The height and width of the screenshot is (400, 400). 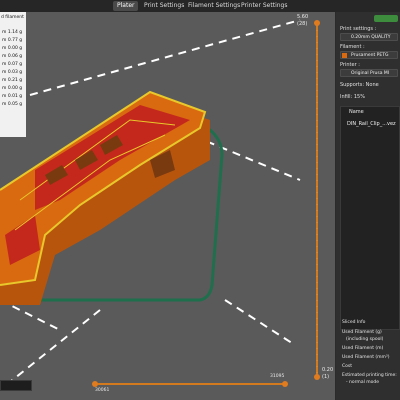 I want to click on filament-combo: Prusament PETG, so click(x=369, y=55).